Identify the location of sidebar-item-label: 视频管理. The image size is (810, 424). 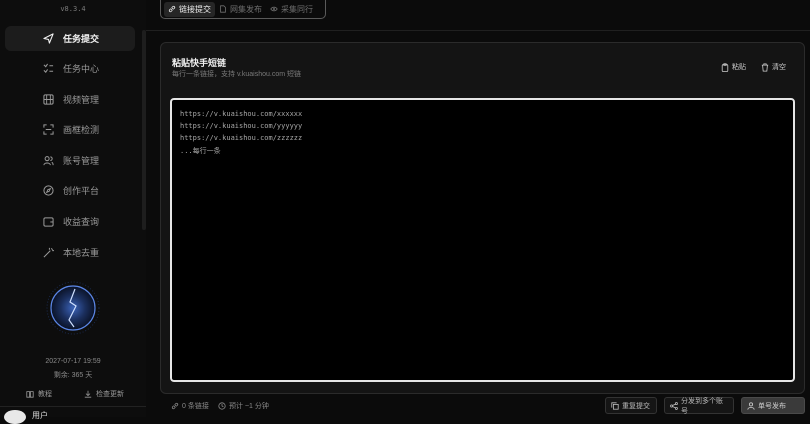
(81, 100).